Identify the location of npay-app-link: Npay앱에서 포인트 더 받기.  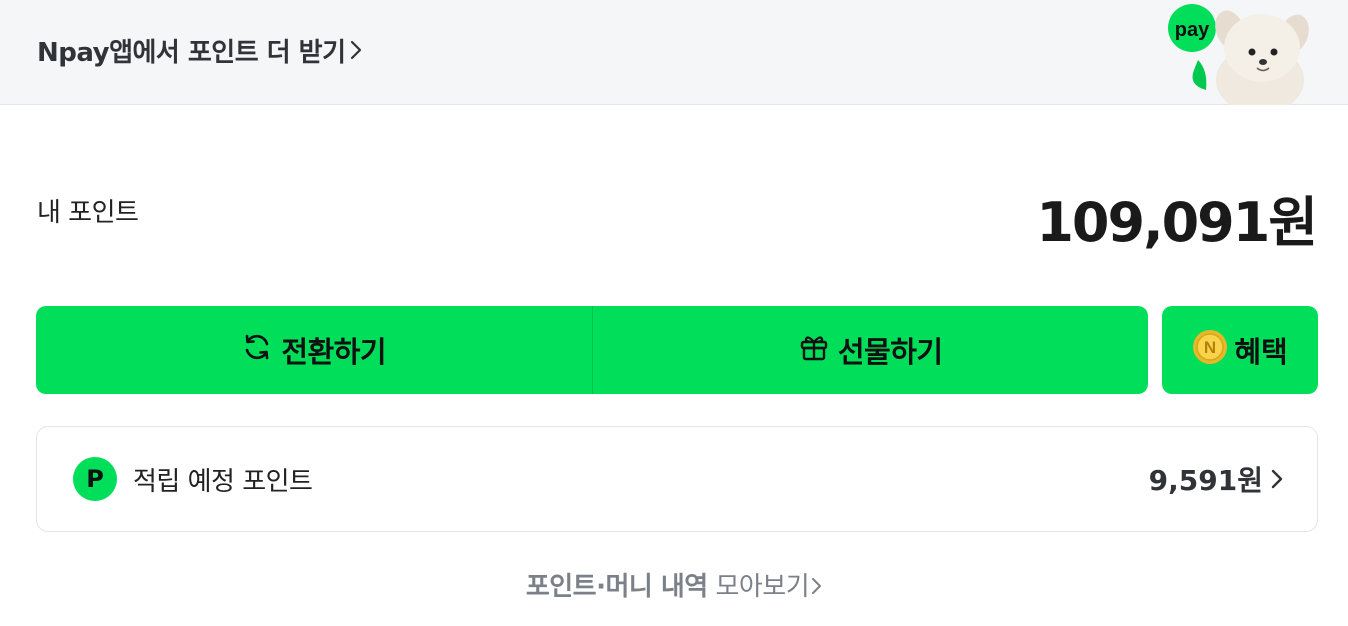
(199, 50).